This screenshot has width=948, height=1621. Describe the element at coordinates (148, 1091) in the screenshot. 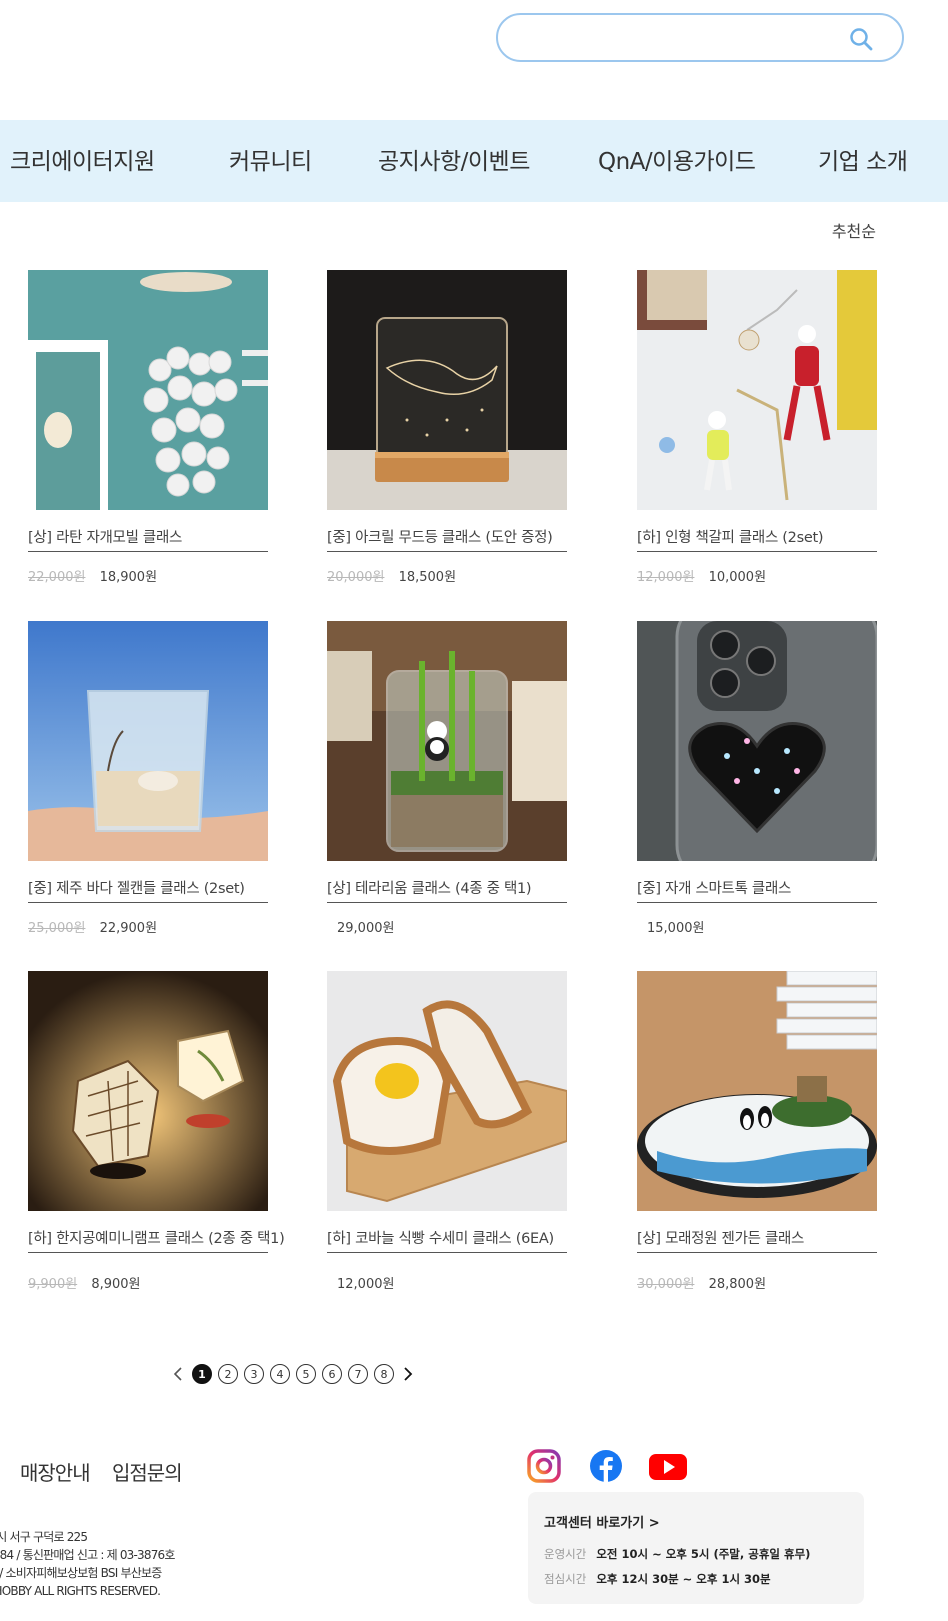

I see `product-image-hanji-lamp` at that location.